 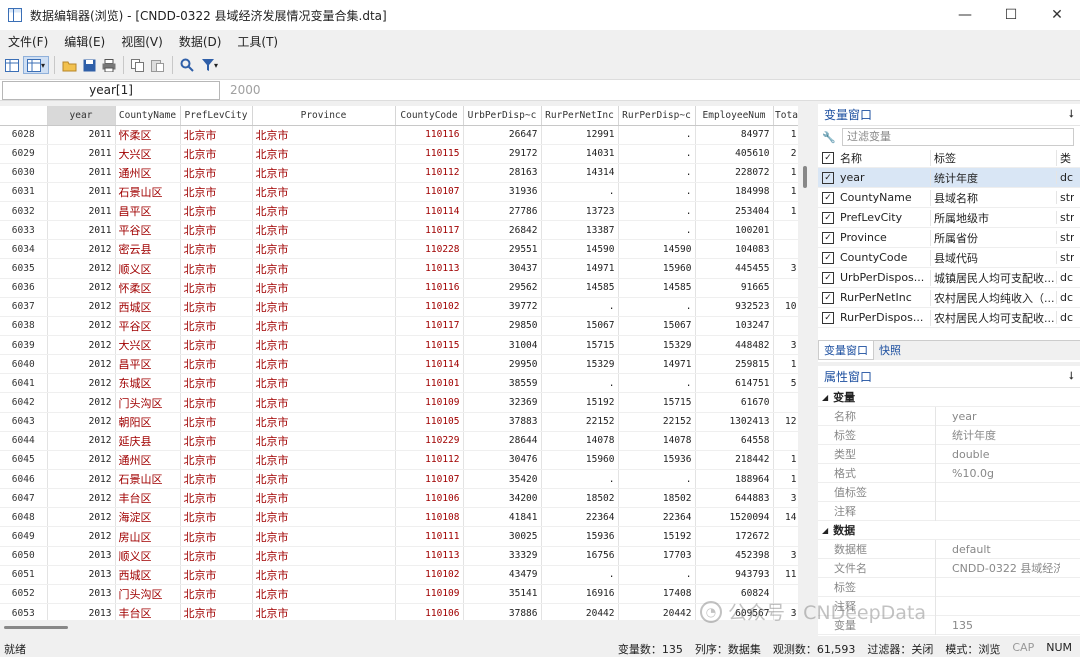 What do you see at coordinates (657, 441) in the screenshot?
I see `cell-rurperdisp: 14078` at bounding box center [657, 441].